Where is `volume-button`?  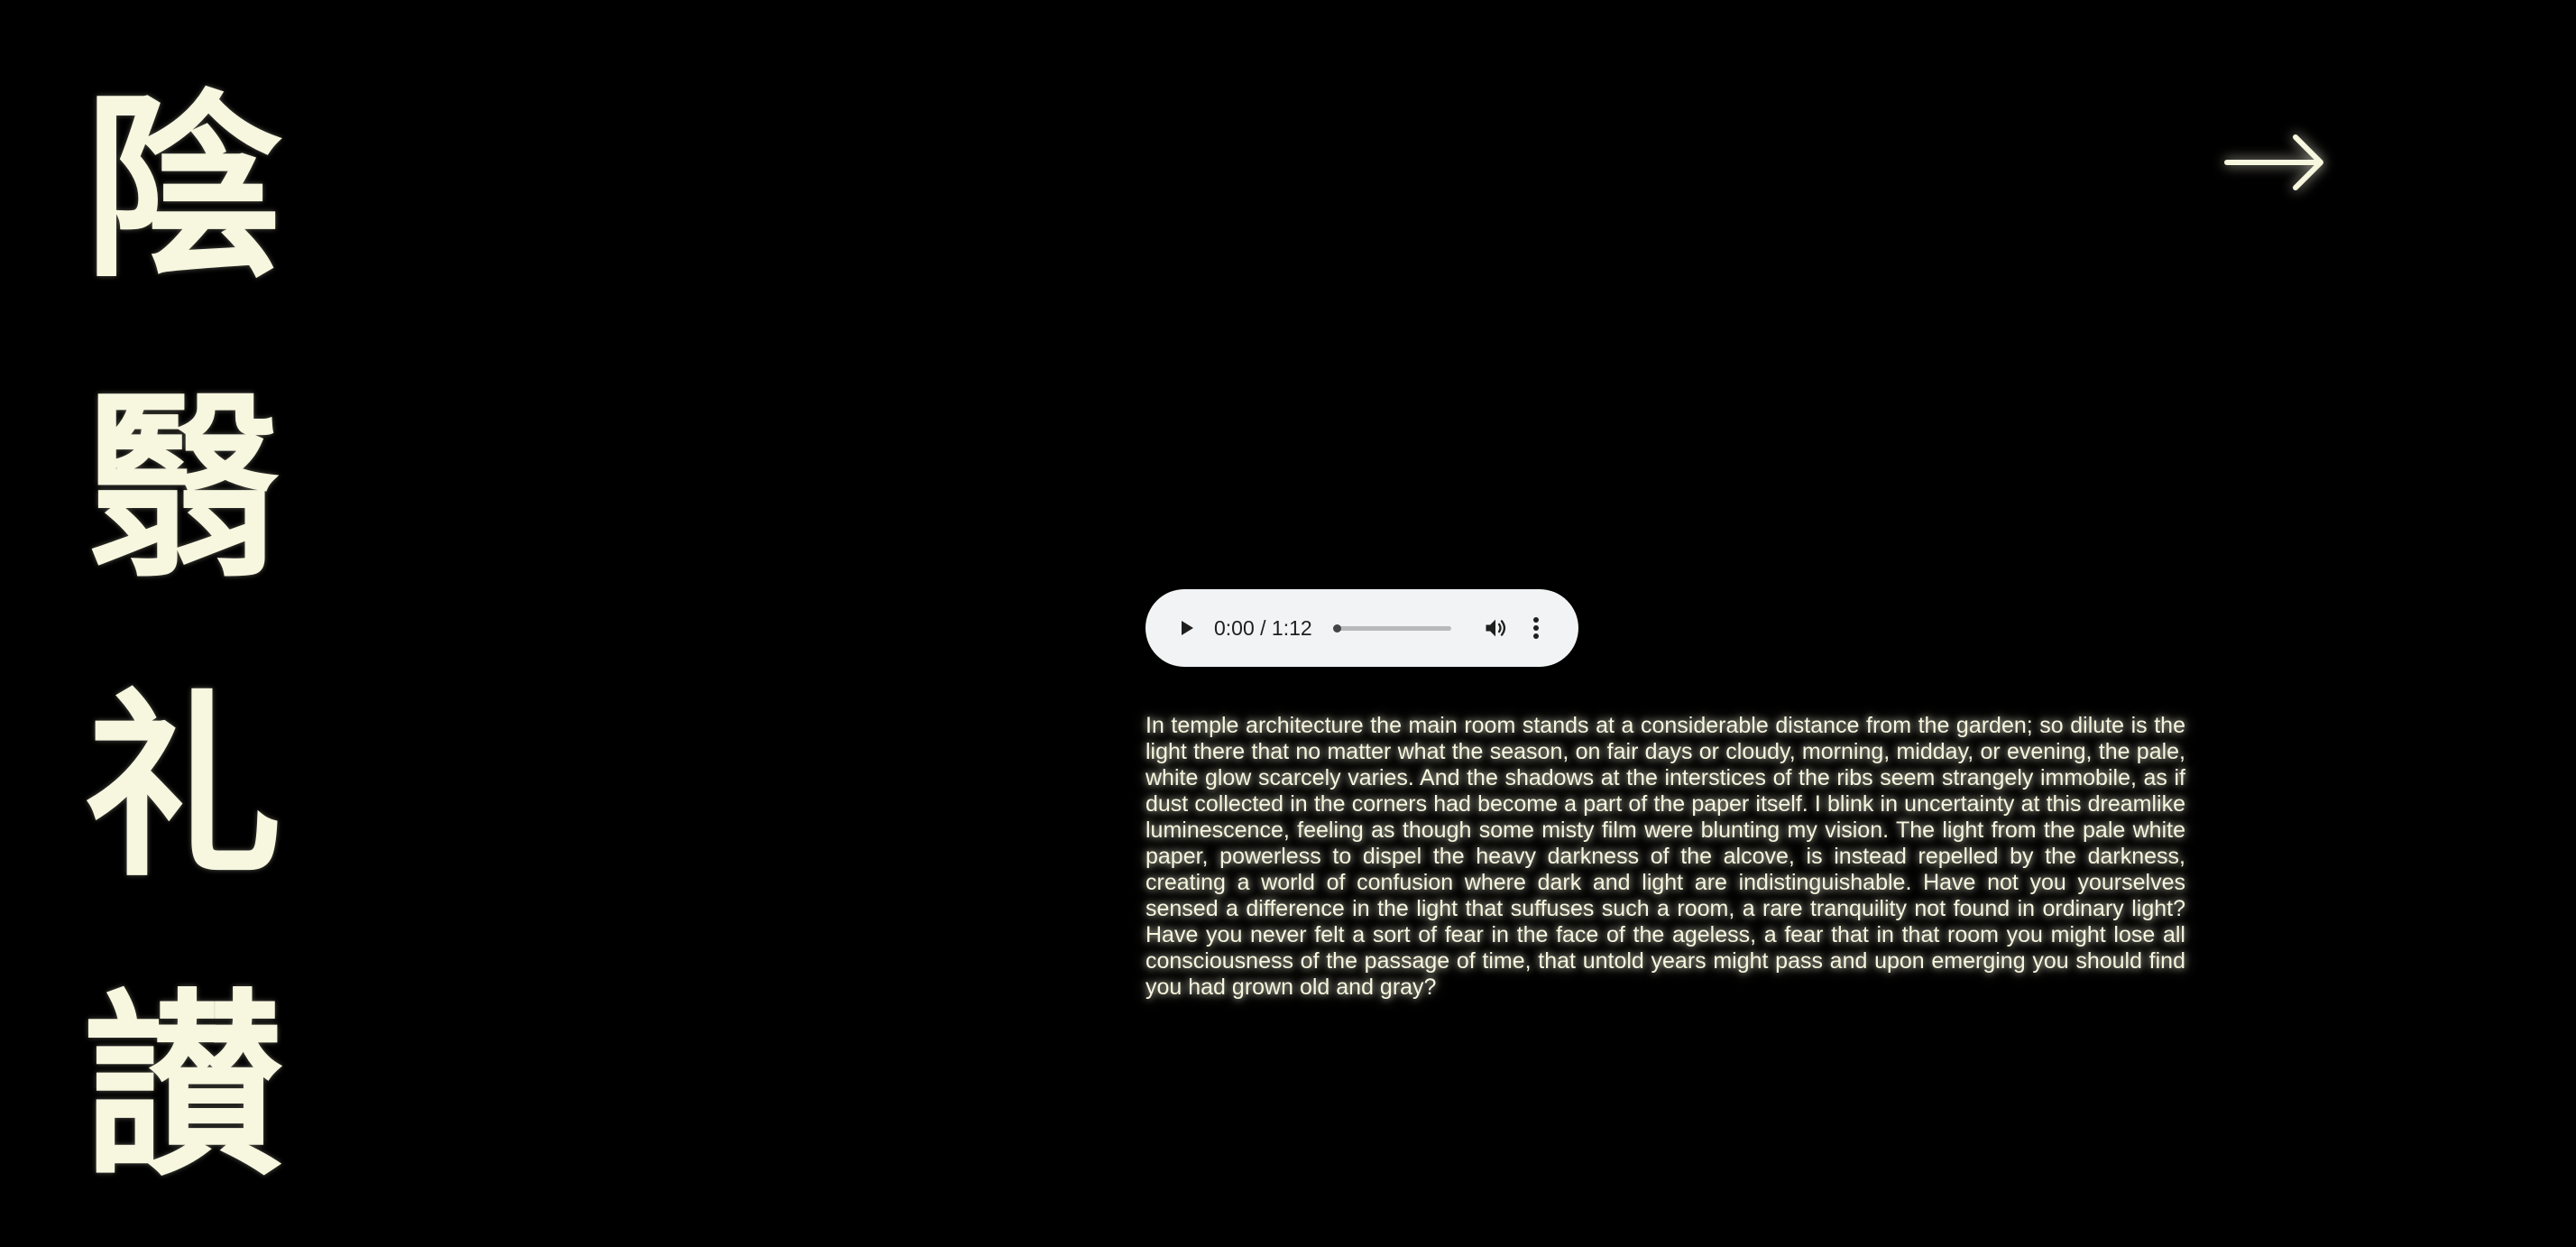 volume-button is located at coordinates (1495, 628).